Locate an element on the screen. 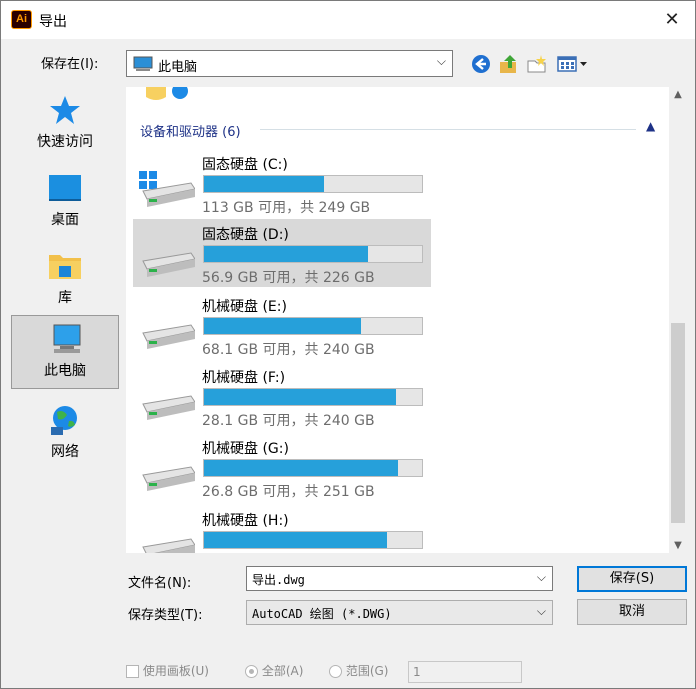 This screenshot has height=689, width=696. file-type-dropdown: AutoCAD 绘图 (*.DWG) ⌵ is located at coordinates (399, 612).